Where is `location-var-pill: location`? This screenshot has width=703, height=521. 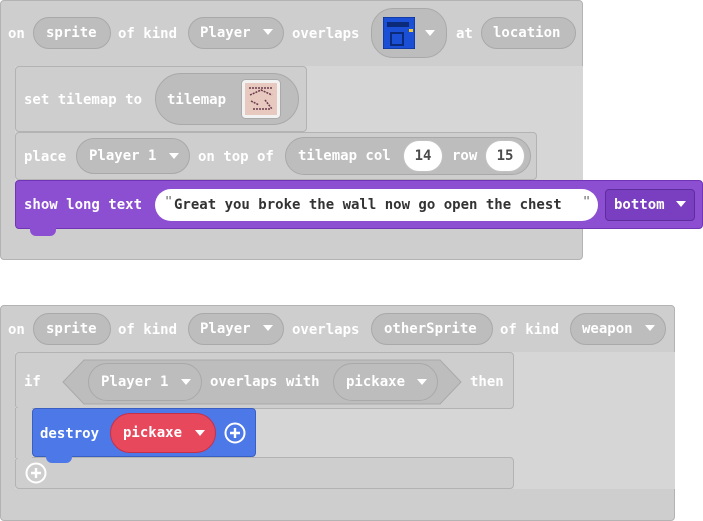
location-var-pill: location is located at coordinates (528, 33).